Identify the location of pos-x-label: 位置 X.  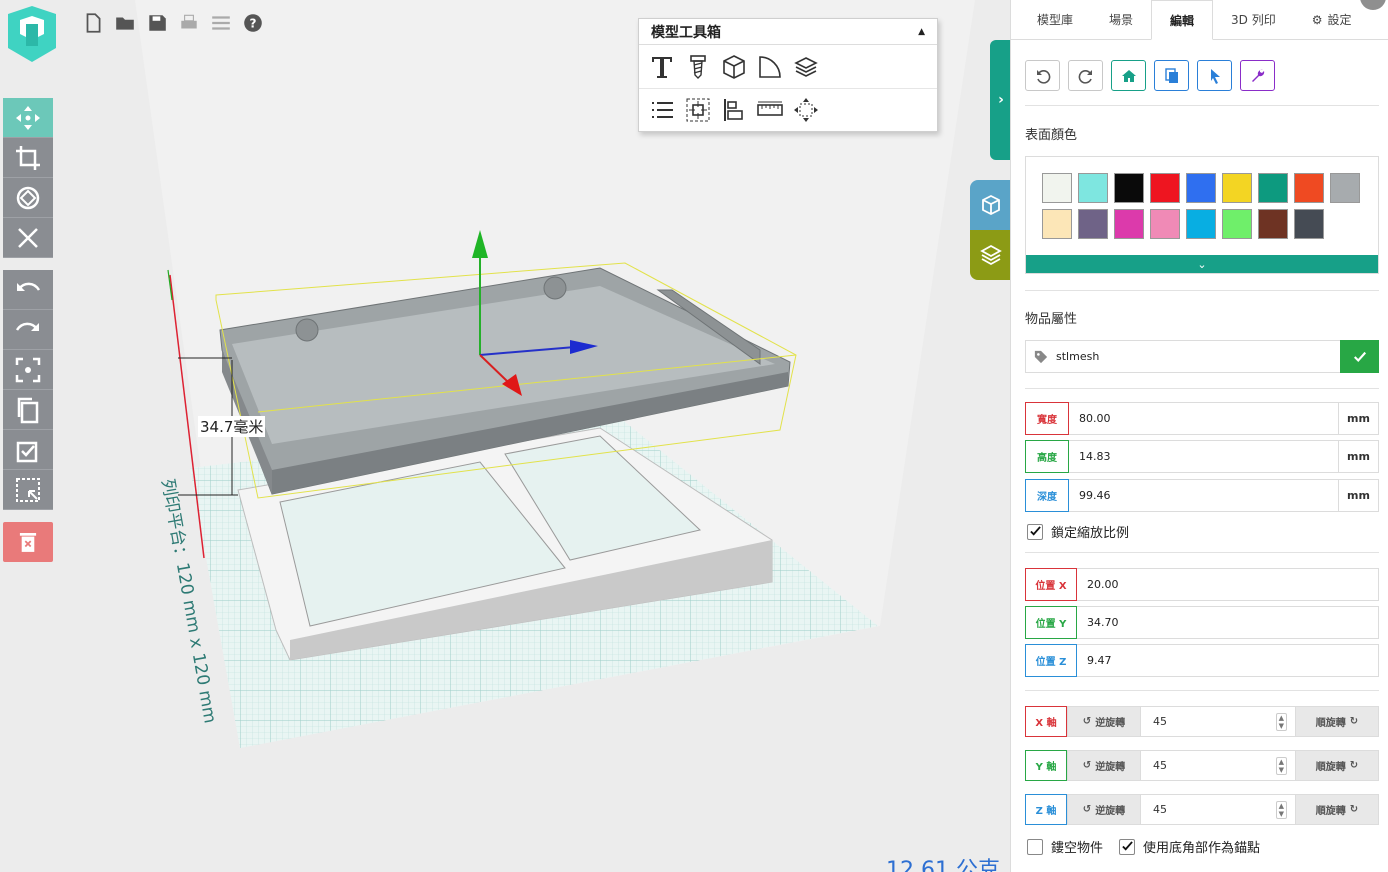
(1051, 584).